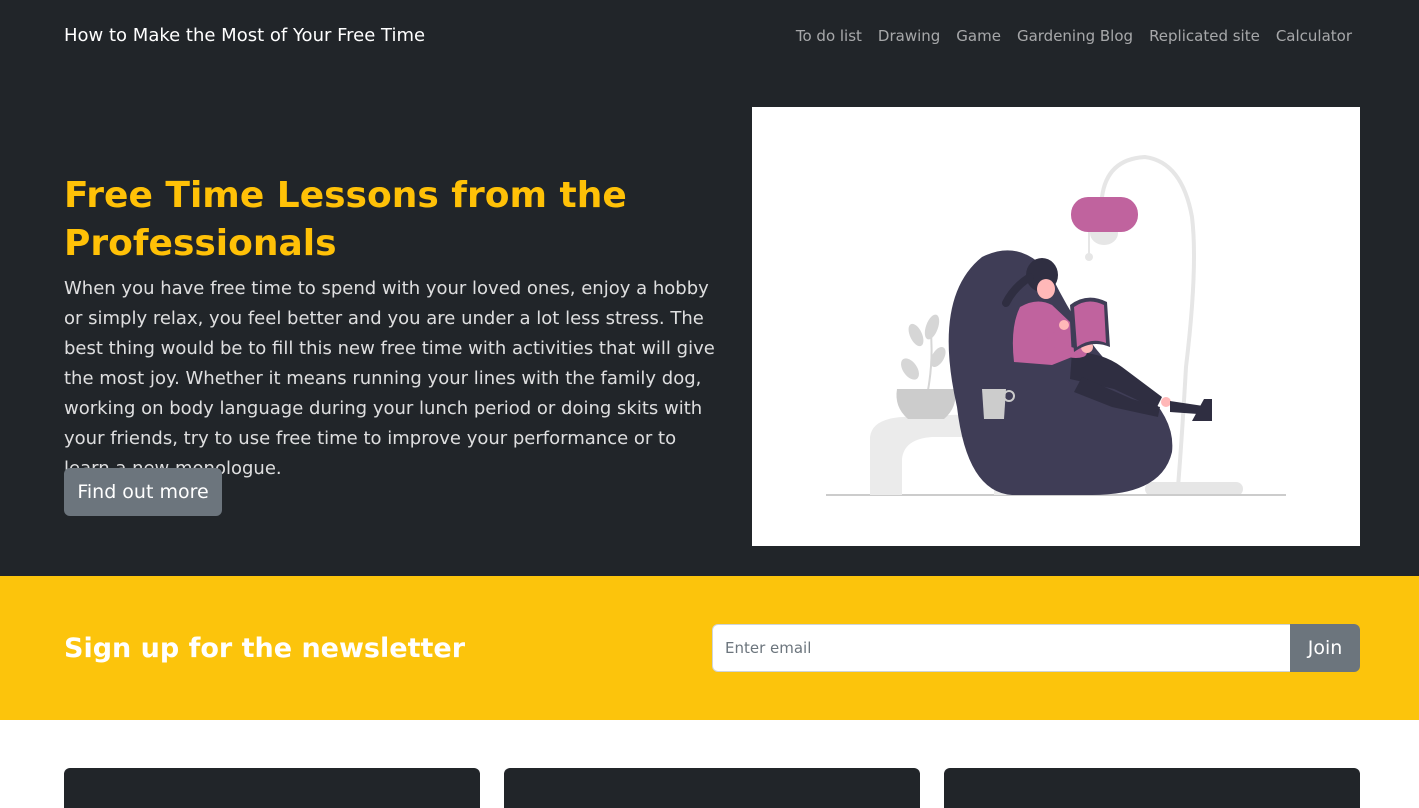  I want to click on join-button: Join, so click(1325, 648).